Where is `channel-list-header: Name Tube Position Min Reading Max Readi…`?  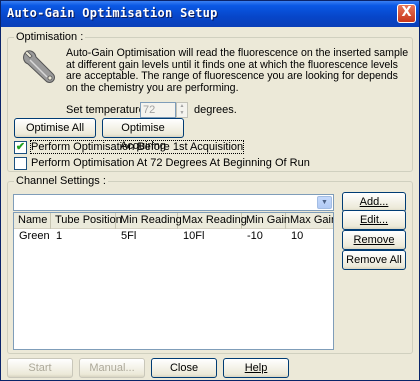 channel-list-header: Name Tube Position Min Reading Max Readi… is located at coordinates (173, 221).